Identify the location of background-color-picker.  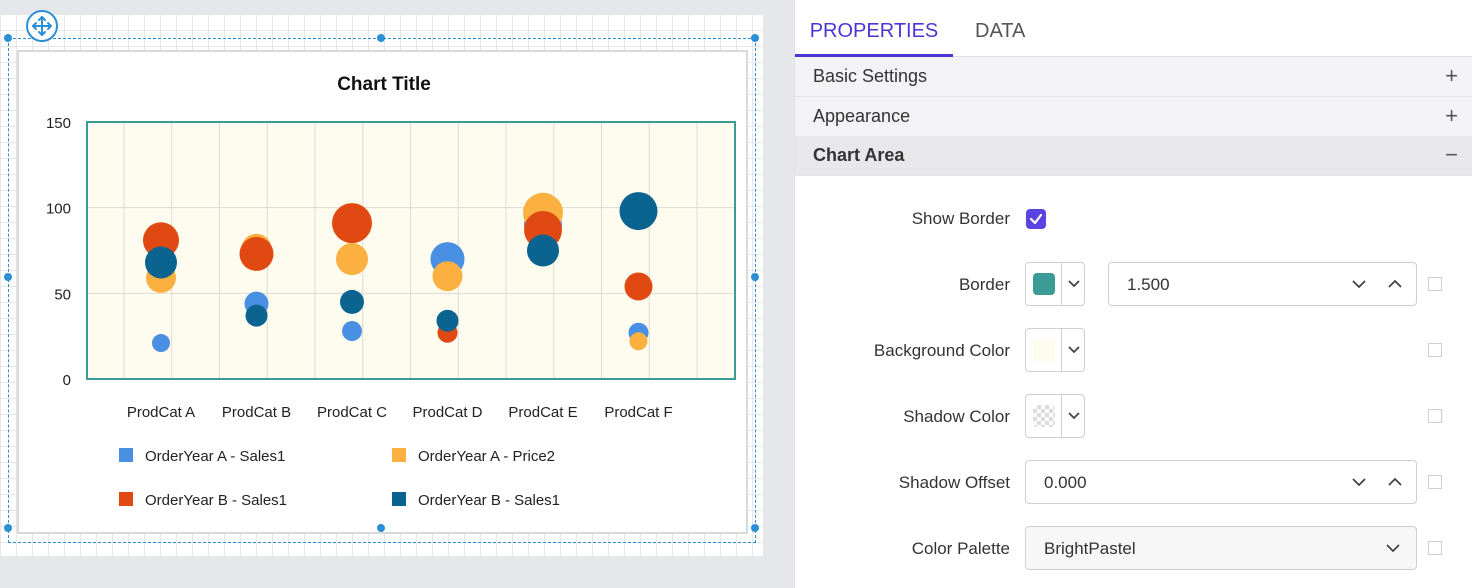
(1055, 350).